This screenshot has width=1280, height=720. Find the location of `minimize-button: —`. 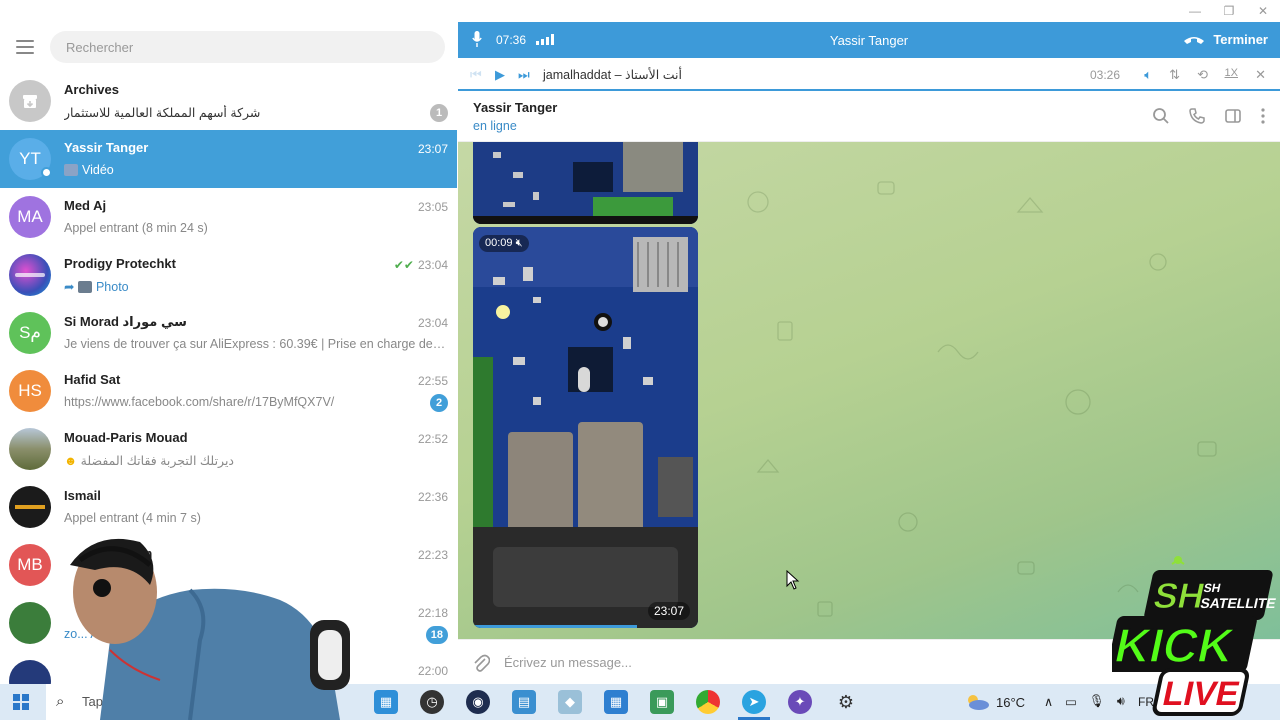

minimize-button: — is located at coordinates (1195, 11).